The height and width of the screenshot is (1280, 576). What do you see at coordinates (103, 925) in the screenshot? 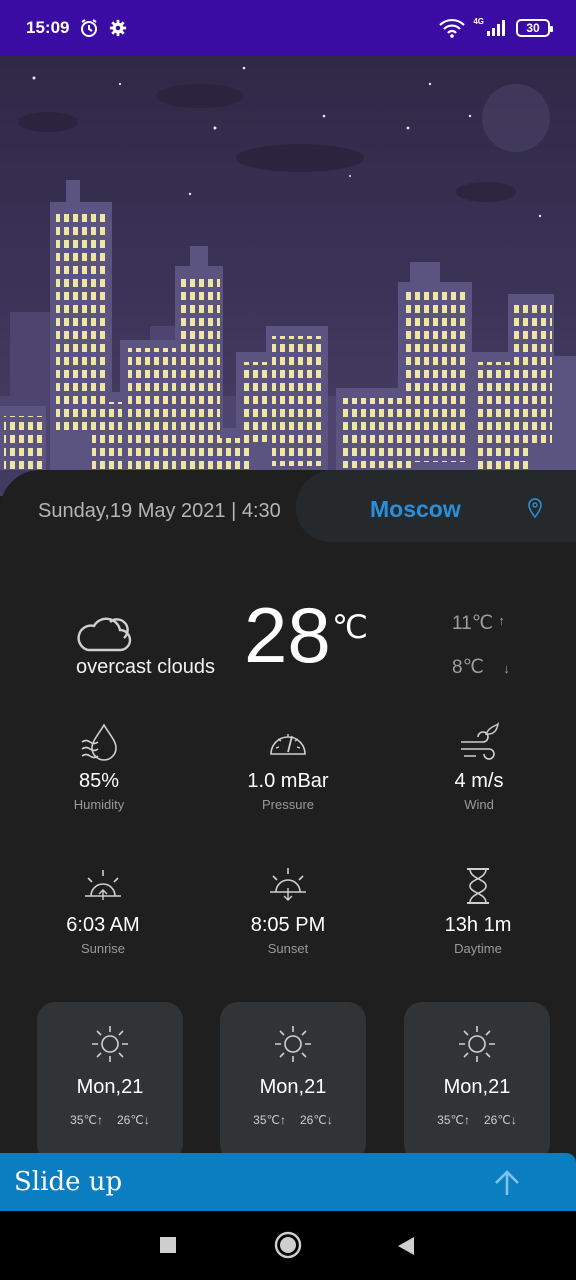
I see `sunrise-value: 6:03 AM` at bounding box center [103, 925].